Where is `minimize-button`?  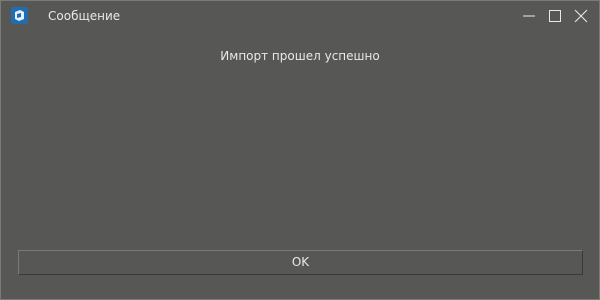 minimize-button is located at coordinates (529, 16).